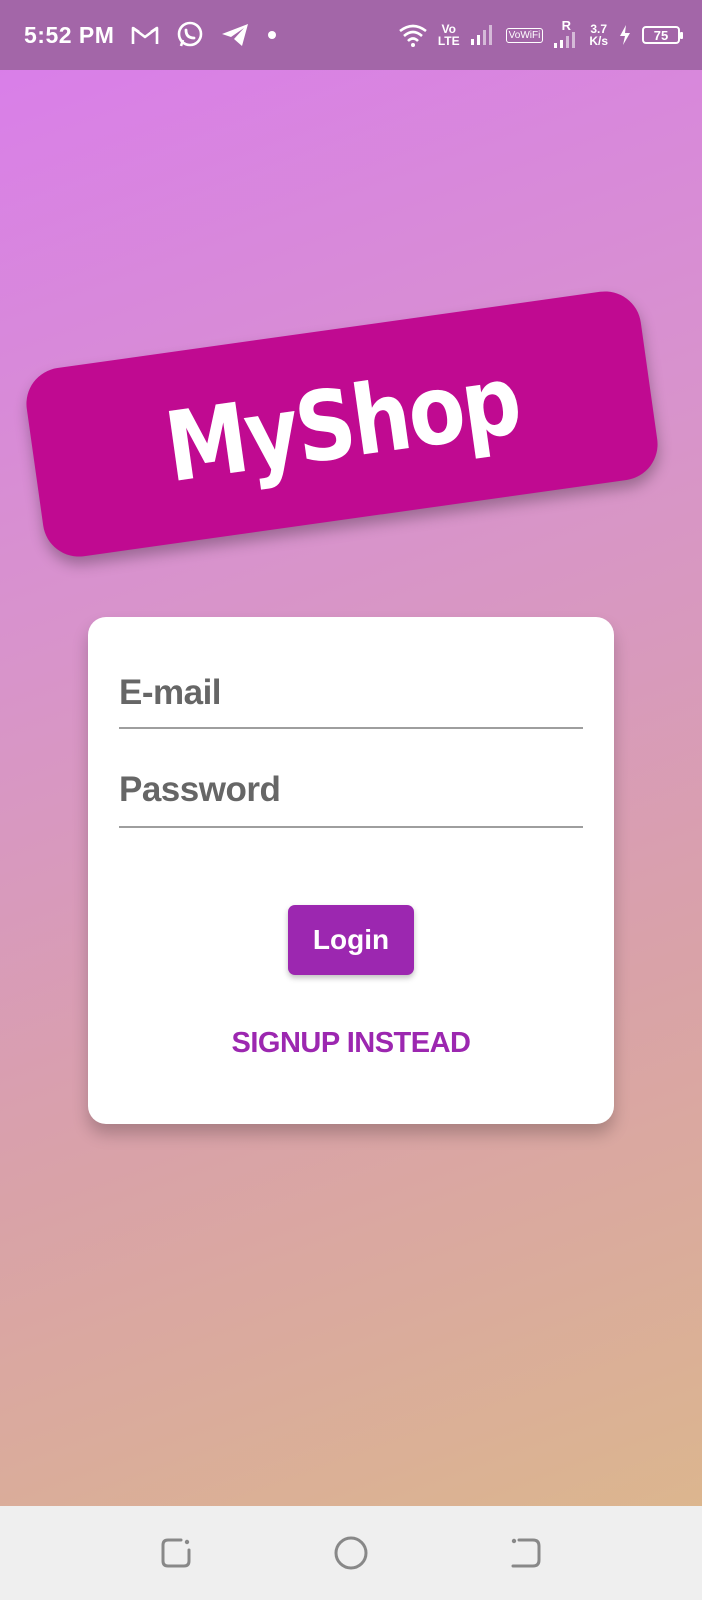 This screenshot has height=1600, width=702. I want to click on charging-icon, so click(625, 35).